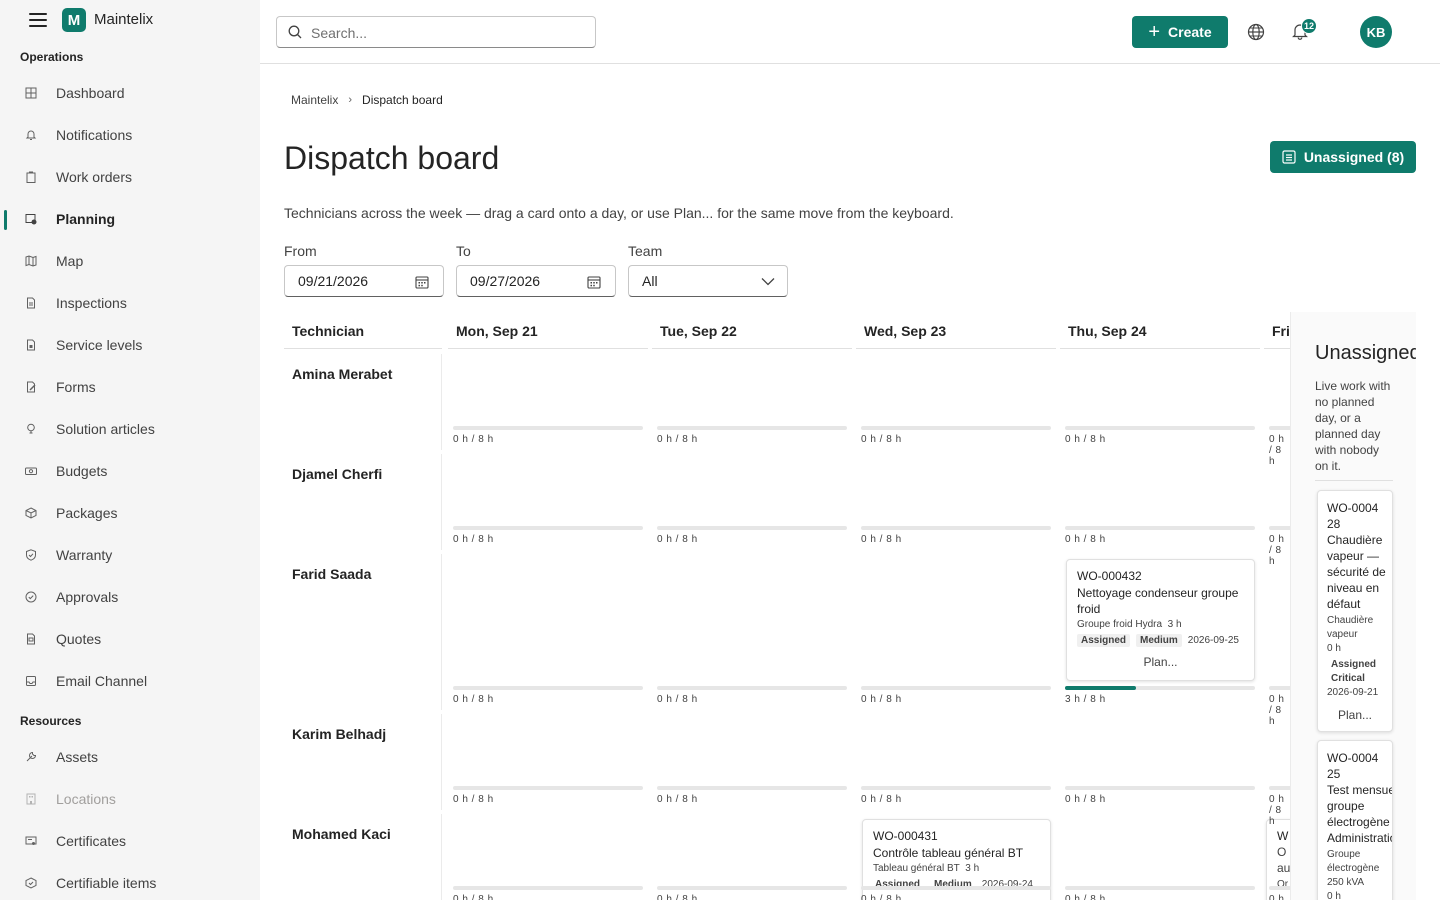 This screenshot has height=900, width=1440. I want to click on nav-item-budgets: Budgets, so click(130, 472).